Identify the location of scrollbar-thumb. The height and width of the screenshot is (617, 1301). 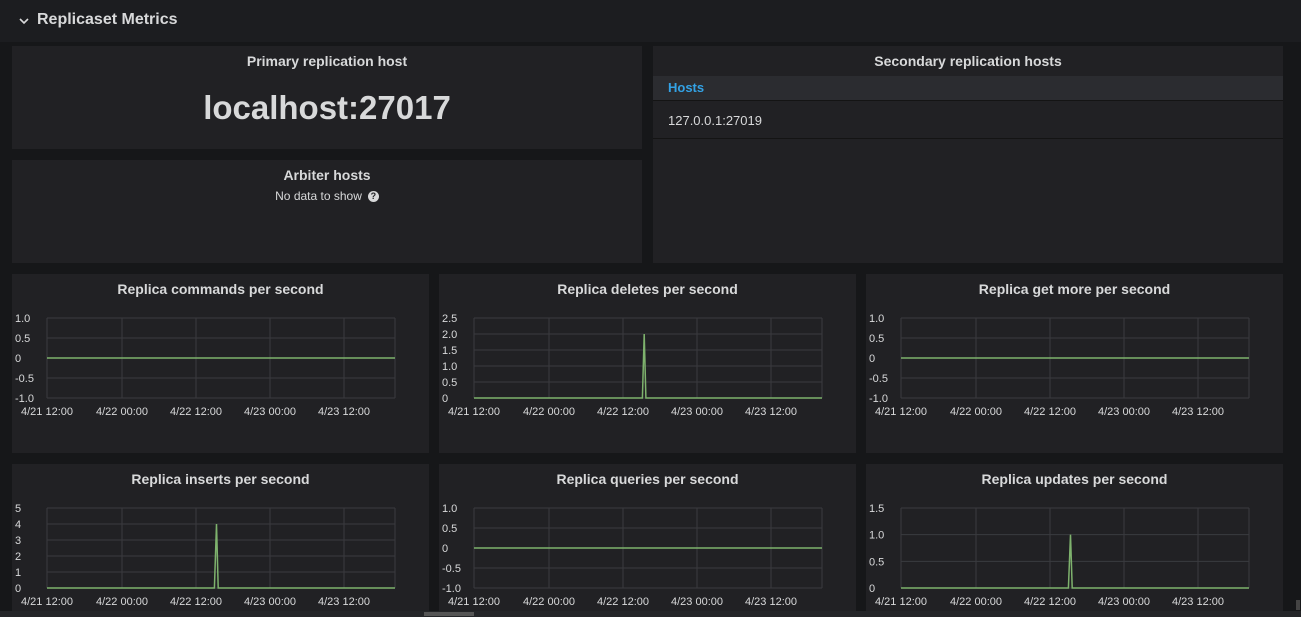
(449, 614).